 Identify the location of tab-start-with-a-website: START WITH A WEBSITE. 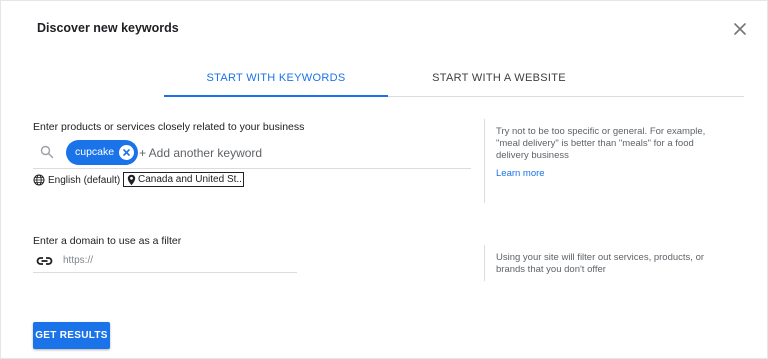
(499, 79).